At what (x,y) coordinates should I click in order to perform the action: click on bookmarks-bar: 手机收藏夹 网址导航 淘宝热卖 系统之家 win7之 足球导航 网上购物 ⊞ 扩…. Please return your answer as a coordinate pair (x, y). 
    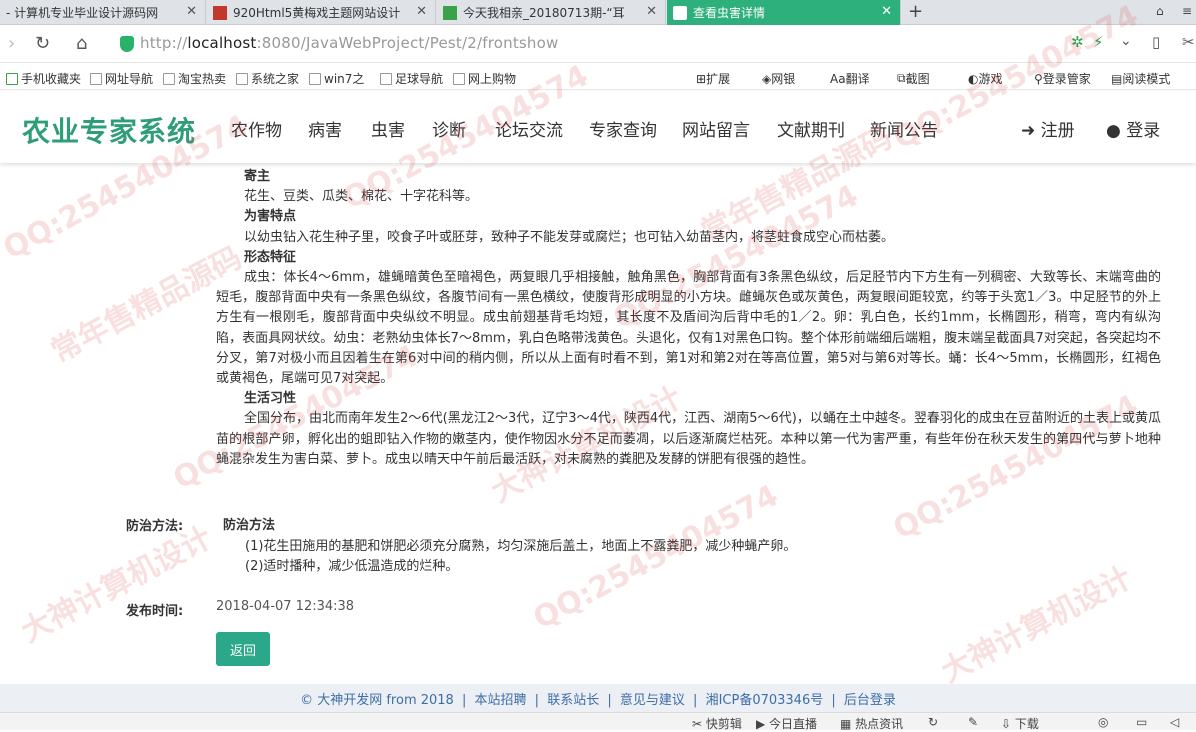
    Looking at the image, I should click on (598, 77).